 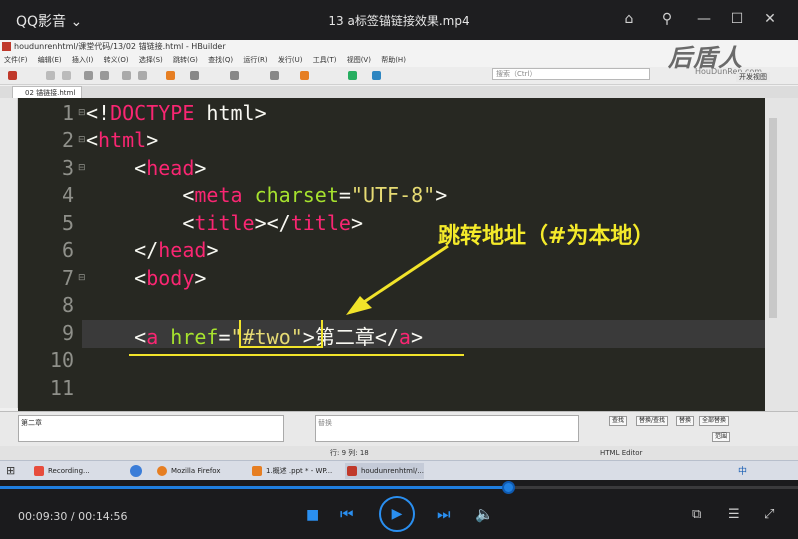 I want to click on cursor-position: 行: 9 列: 18, so click(x=349, y=453).